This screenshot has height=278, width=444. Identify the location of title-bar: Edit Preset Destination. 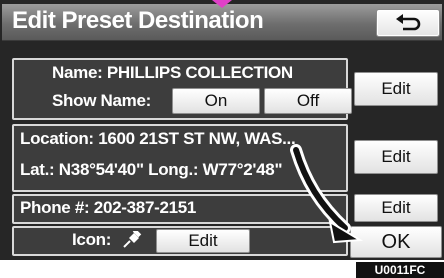
(222, 22).